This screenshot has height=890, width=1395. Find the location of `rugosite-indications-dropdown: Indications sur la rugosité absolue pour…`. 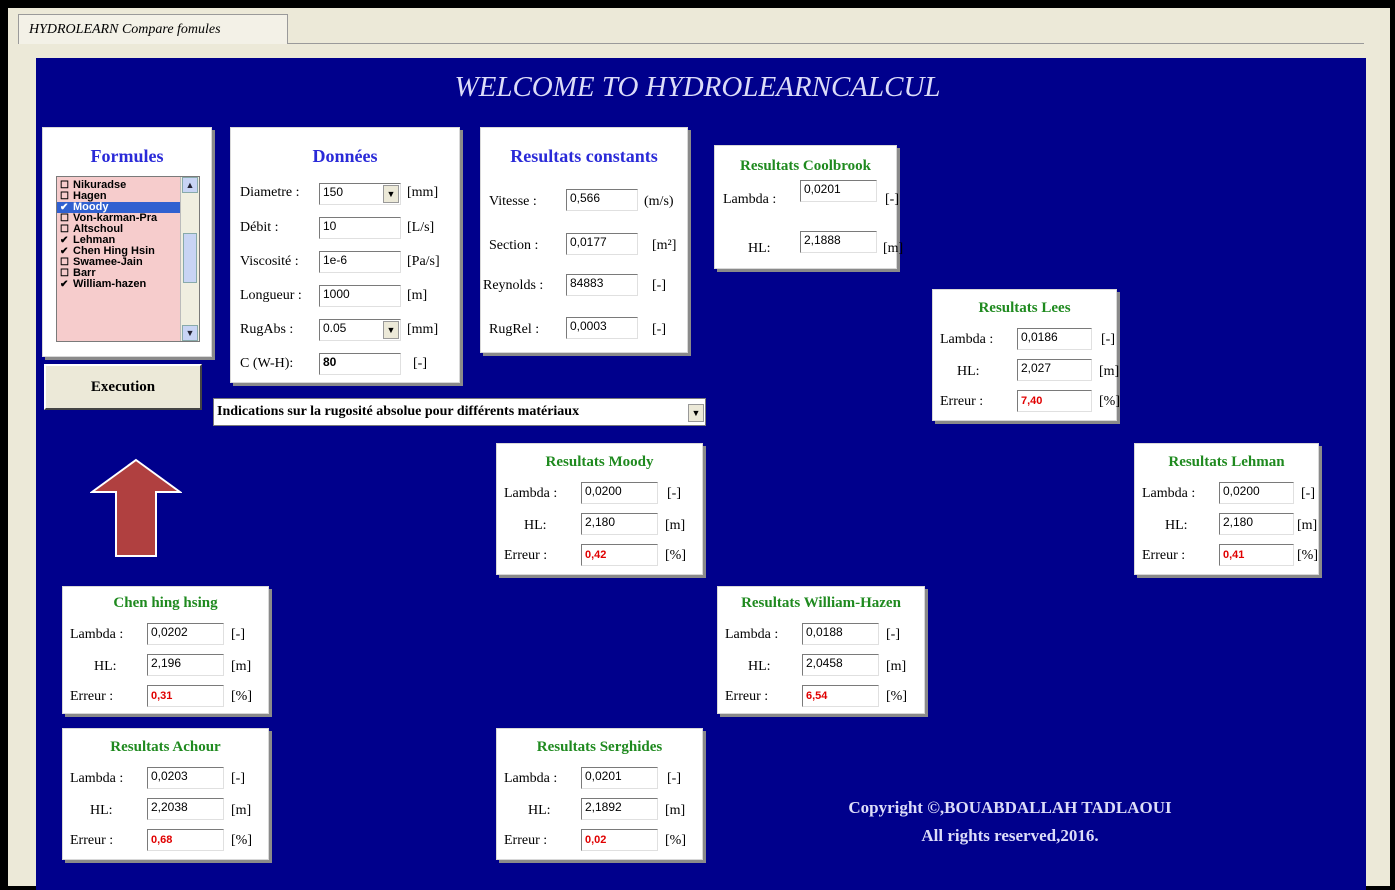

rugosite-indications-dropdown: Indications sur la rugosité absolue pour… is located at coordinates (459, 412).